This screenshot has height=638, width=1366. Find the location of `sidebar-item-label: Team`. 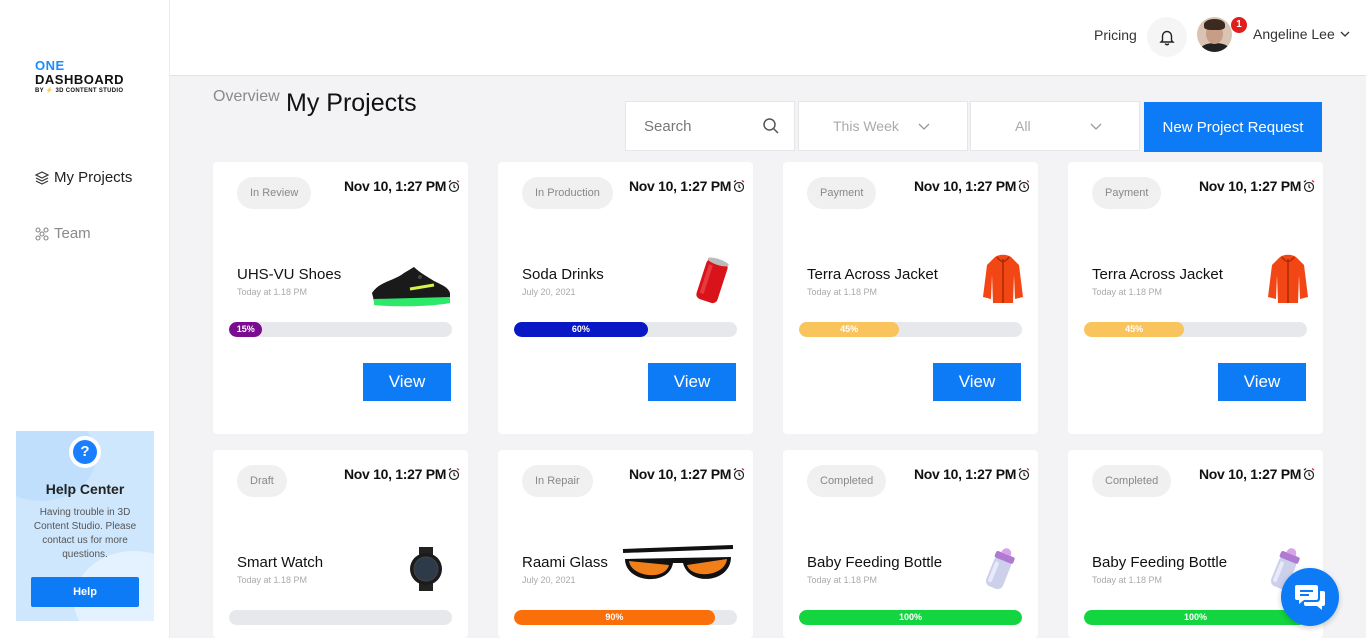

sidebar-item-label: Team is located at coordinates (72, 233).